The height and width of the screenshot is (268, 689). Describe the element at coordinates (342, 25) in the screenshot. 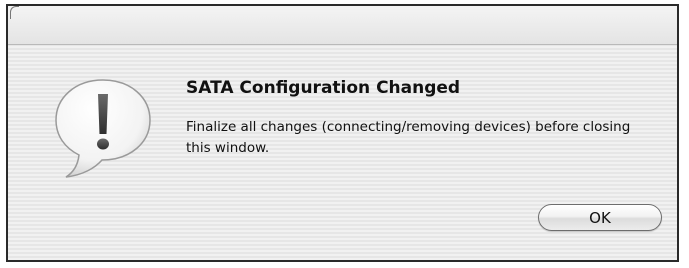

I see `dialog-titlebar` at that location.